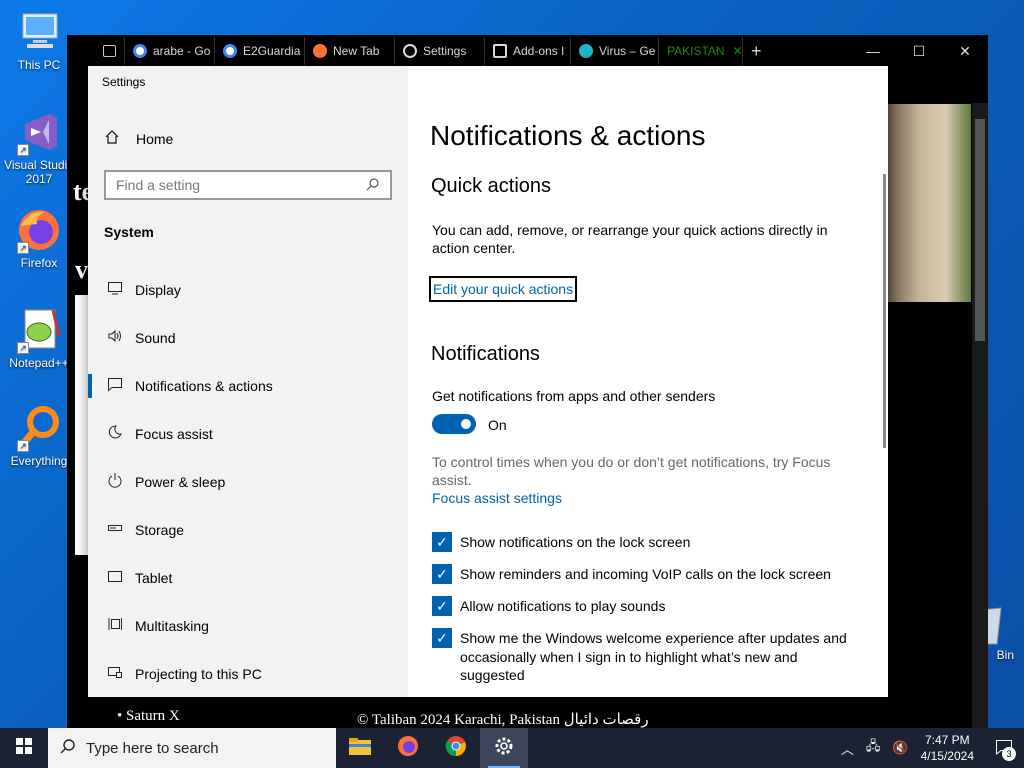 This screenshot has height=768, width=1024. What do you see at coordinates (696, 51) in the screenshot?
I see `browser-tab-label: PAKISTAN` at bounding box center [696, 51].